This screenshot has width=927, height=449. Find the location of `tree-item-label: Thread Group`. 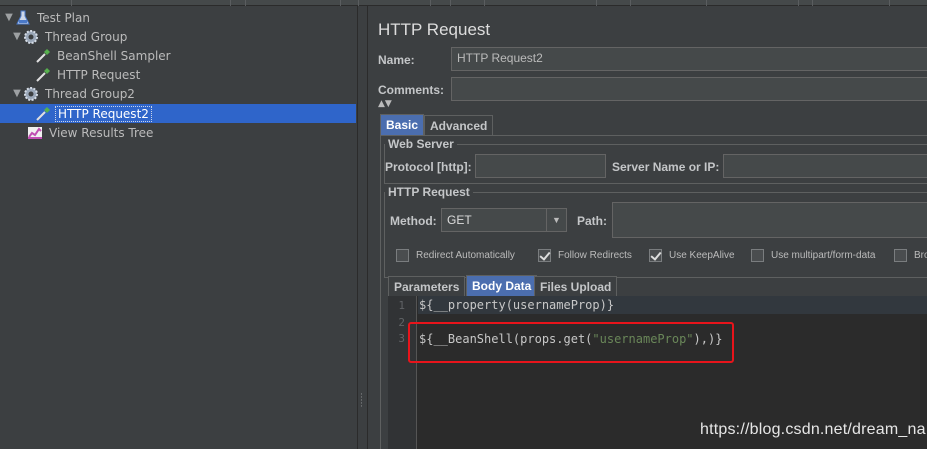

tree-item-label: Thread Group is located at coordinates (86, 36).